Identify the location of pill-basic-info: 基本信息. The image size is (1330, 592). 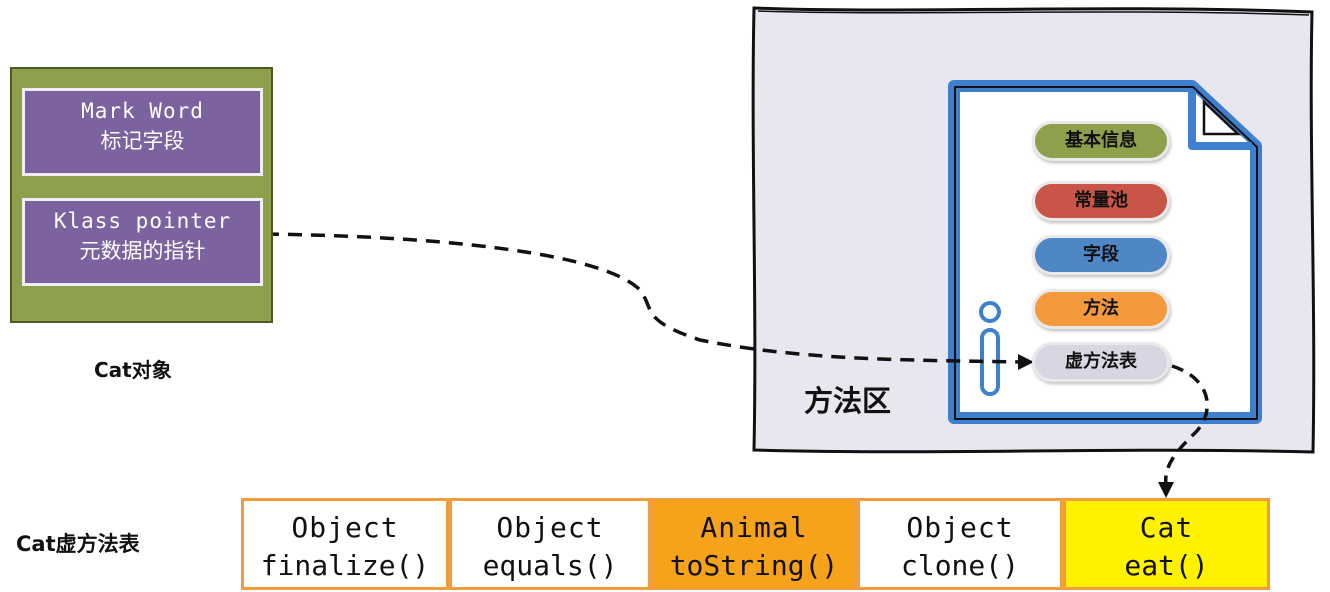
(1101, 141).